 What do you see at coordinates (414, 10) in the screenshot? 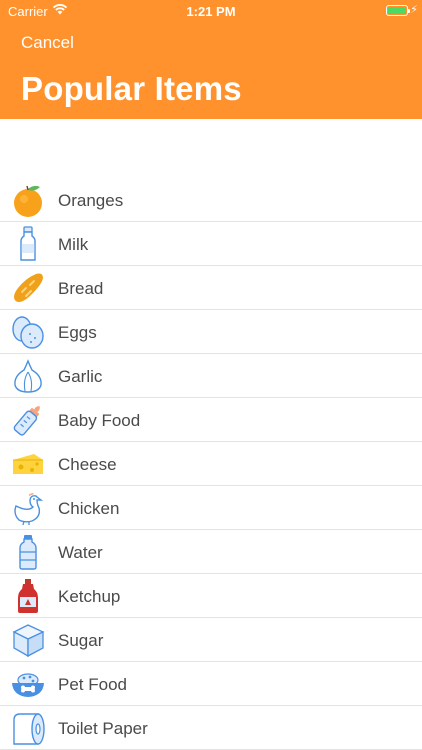
I see `charging-icon: ⚡` at bounding box center [414, 10].